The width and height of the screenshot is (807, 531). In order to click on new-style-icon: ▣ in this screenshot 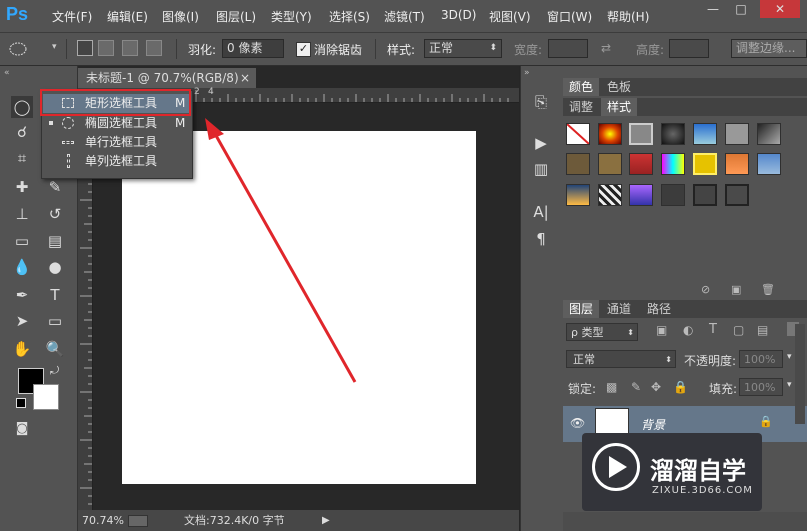, I will do `click(736, 289)`.